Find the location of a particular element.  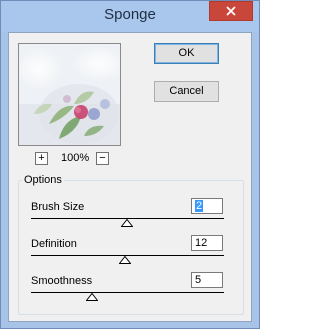

preview-artwork is located at coordinates (69, 94).